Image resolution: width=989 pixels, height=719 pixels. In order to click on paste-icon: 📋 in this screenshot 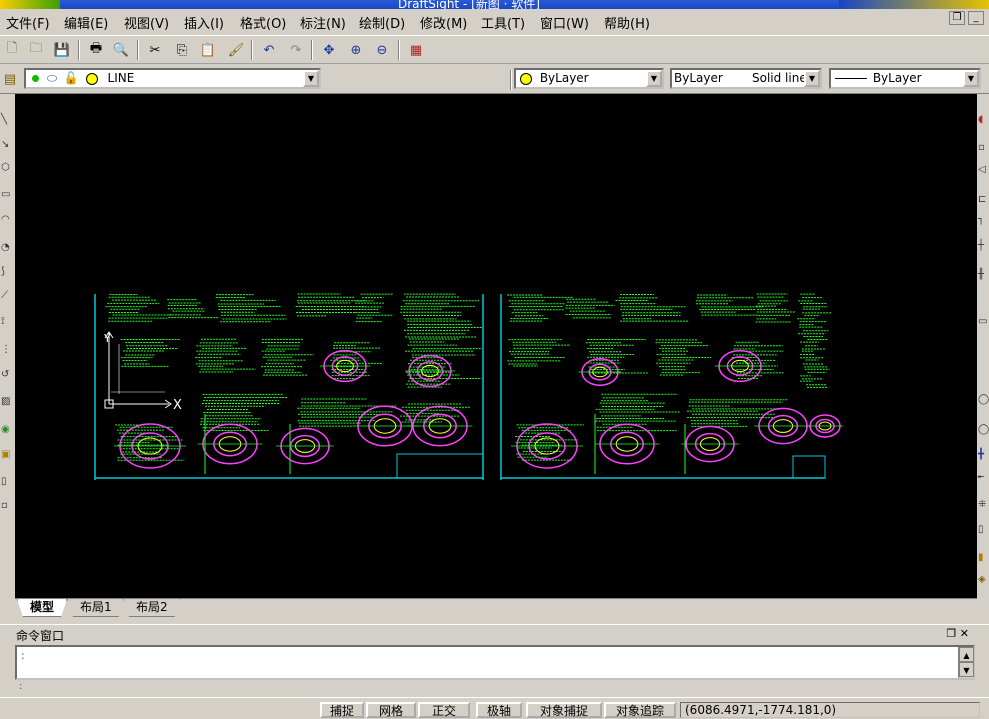, I will do `click(208, 50)`.